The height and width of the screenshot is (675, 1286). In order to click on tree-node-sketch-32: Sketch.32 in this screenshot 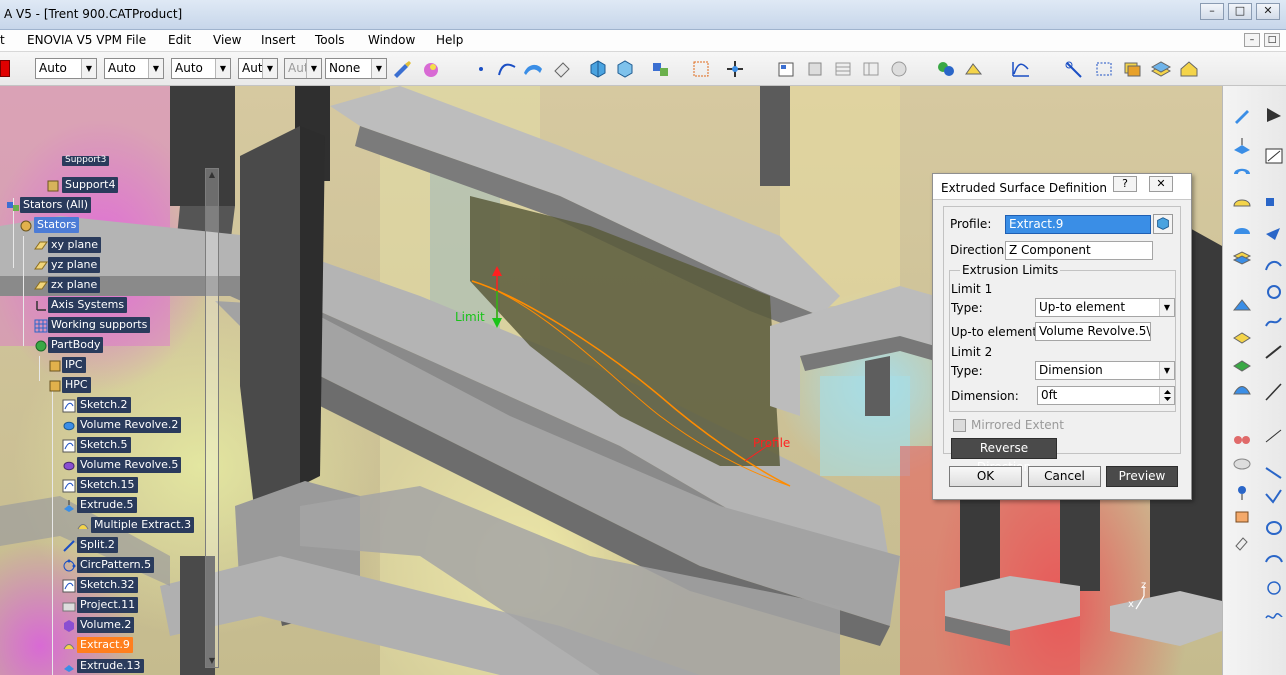, I will do `click(107, 585)`.